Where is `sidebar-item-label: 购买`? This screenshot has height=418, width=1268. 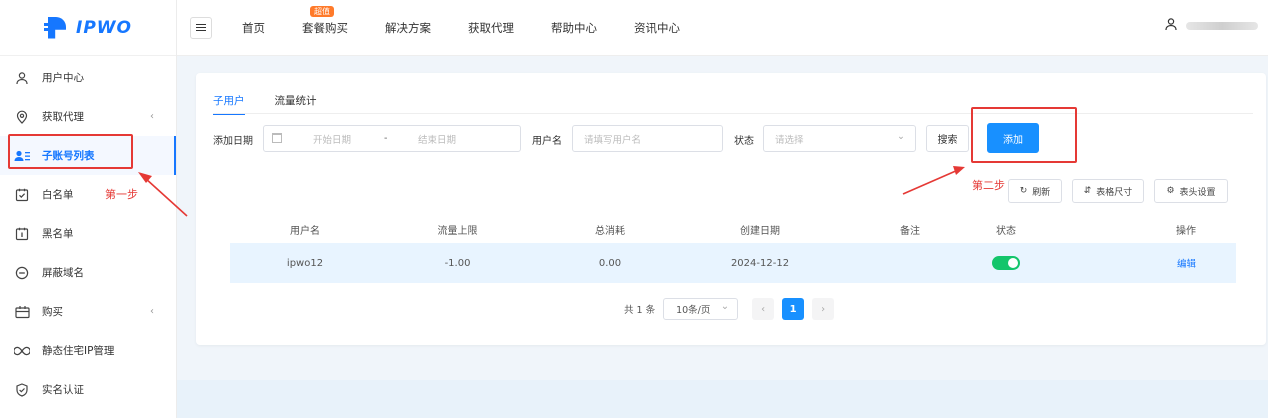
sidebar-item-label: 购买 is located at coordinates (52, 312).